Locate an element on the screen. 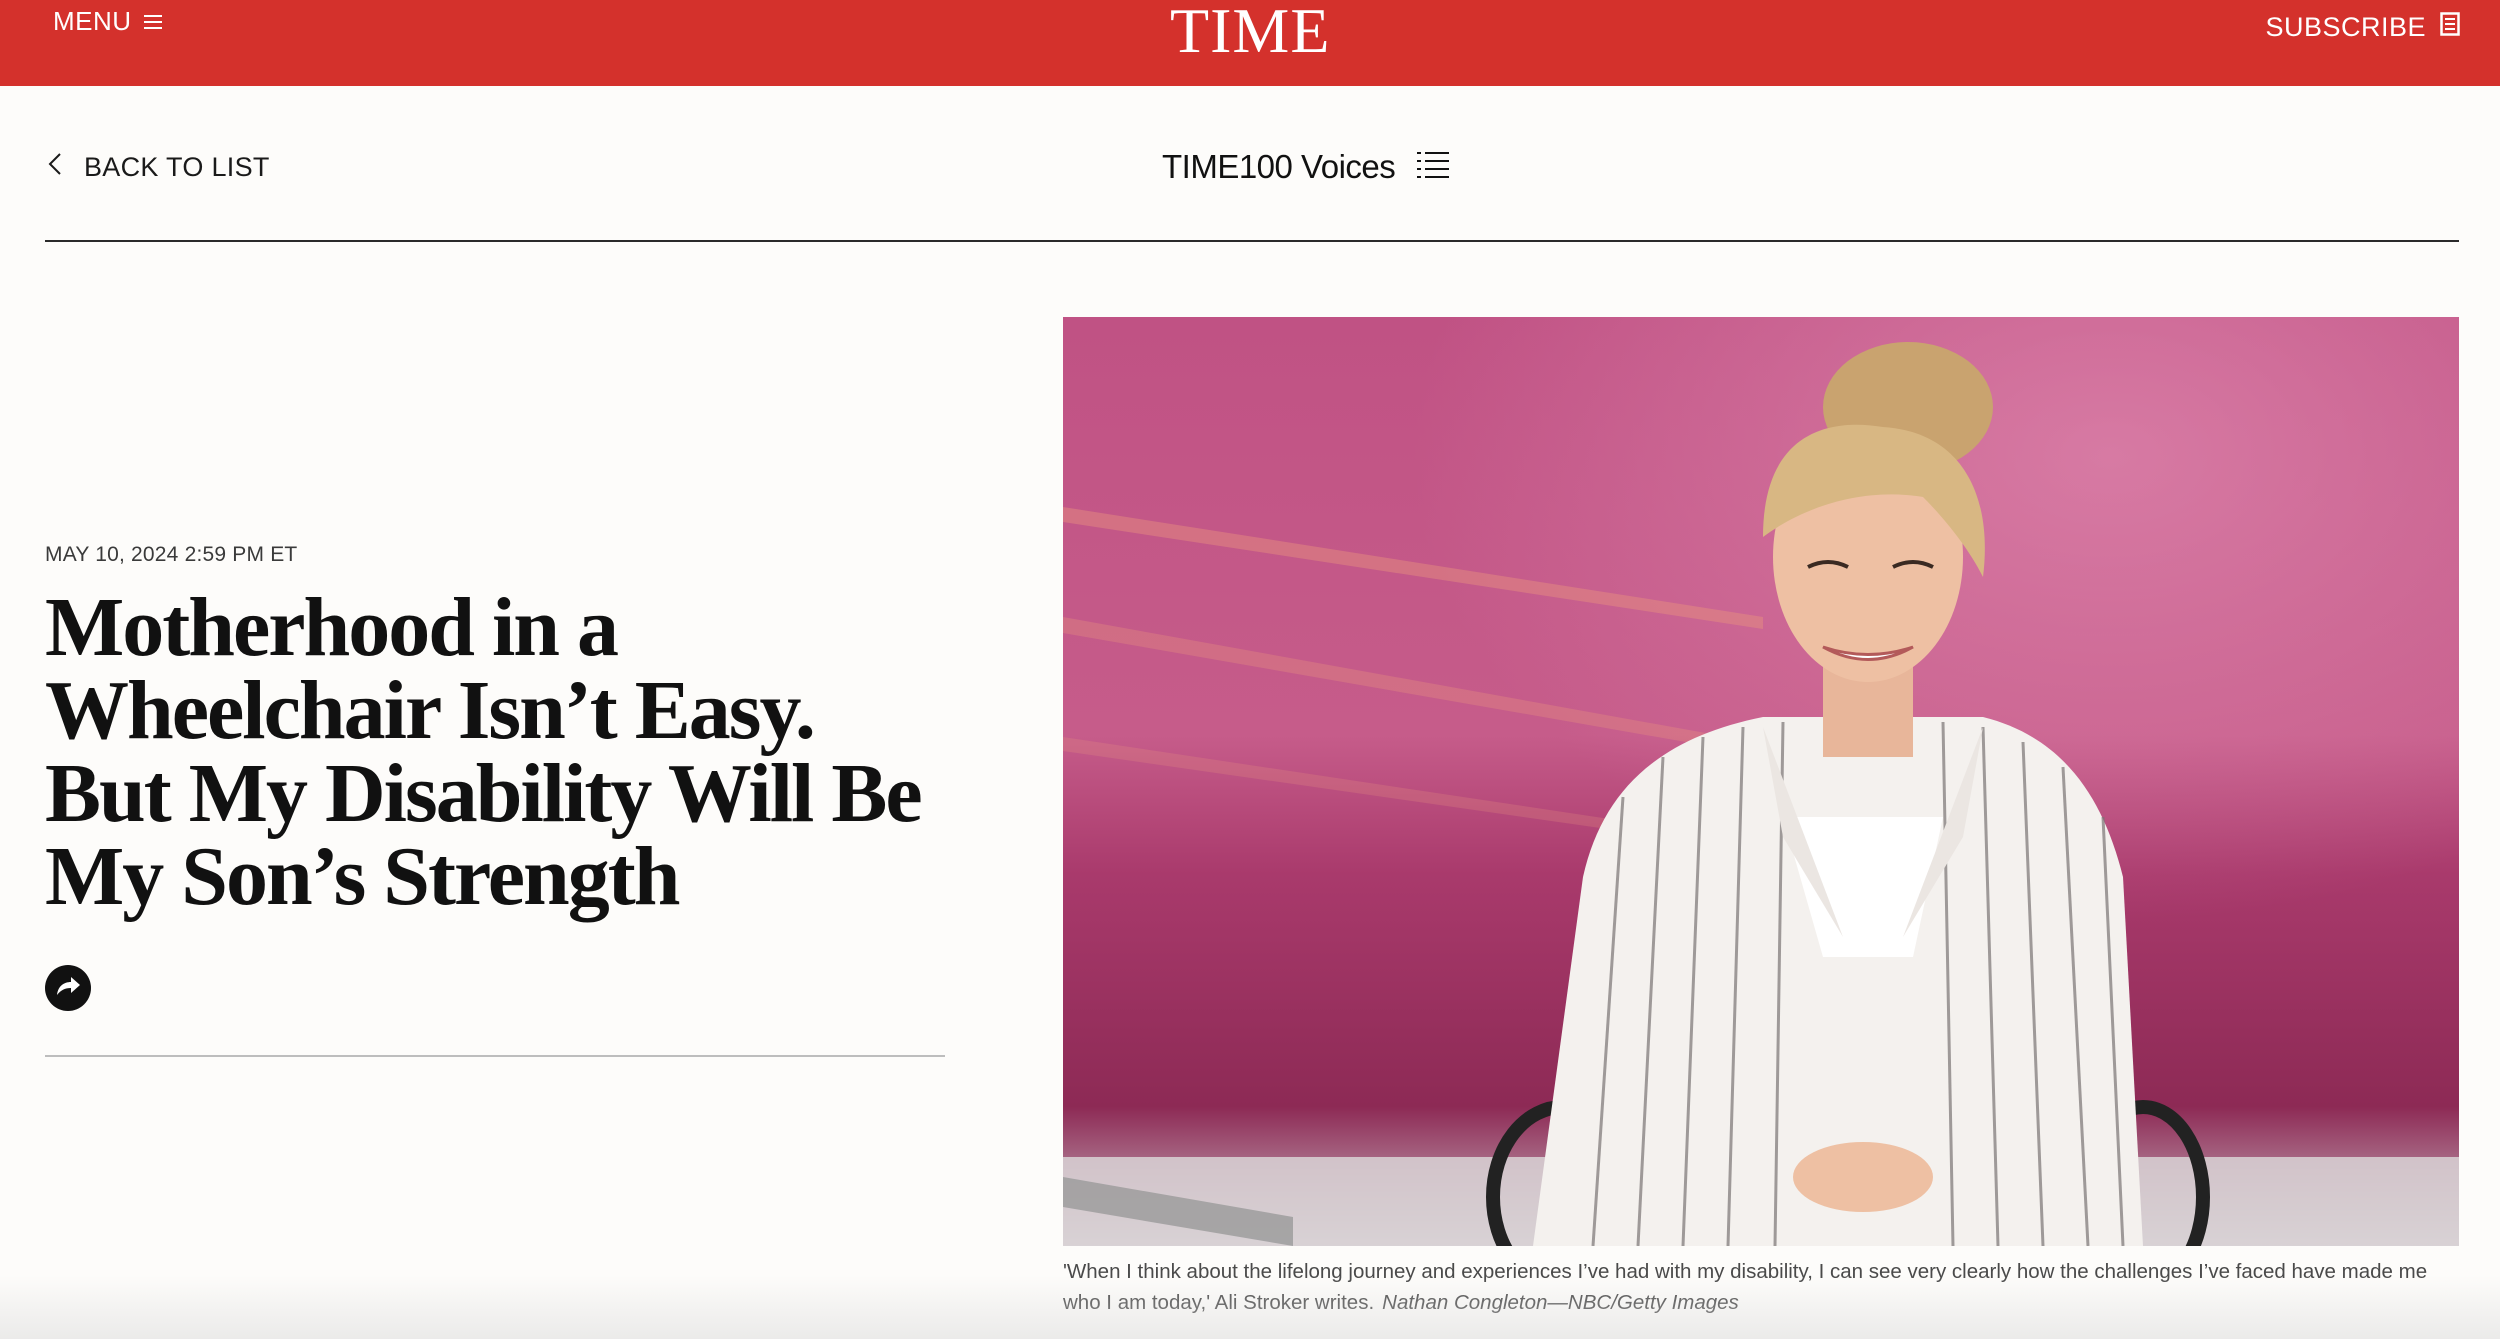 Image resolution: width=2500 pixels, height=1339 pixels. subscribe-button: SUBSCRIBE is located at coordinates (2362, 27).